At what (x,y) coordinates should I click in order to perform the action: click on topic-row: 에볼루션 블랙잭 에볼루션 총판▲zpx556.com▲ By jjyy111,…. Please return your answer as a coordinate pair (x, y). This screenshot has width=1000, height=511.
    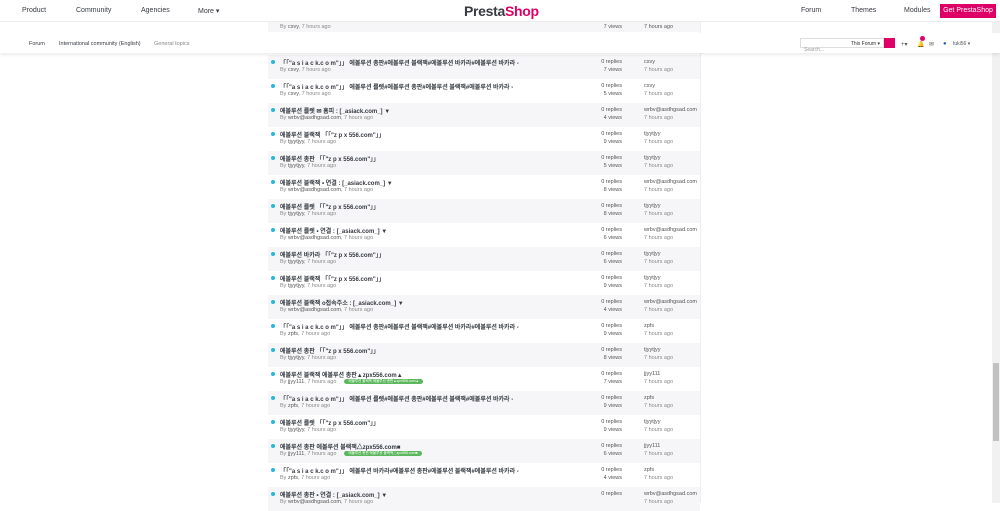
    Looking at the image, I should click on (484, 379).